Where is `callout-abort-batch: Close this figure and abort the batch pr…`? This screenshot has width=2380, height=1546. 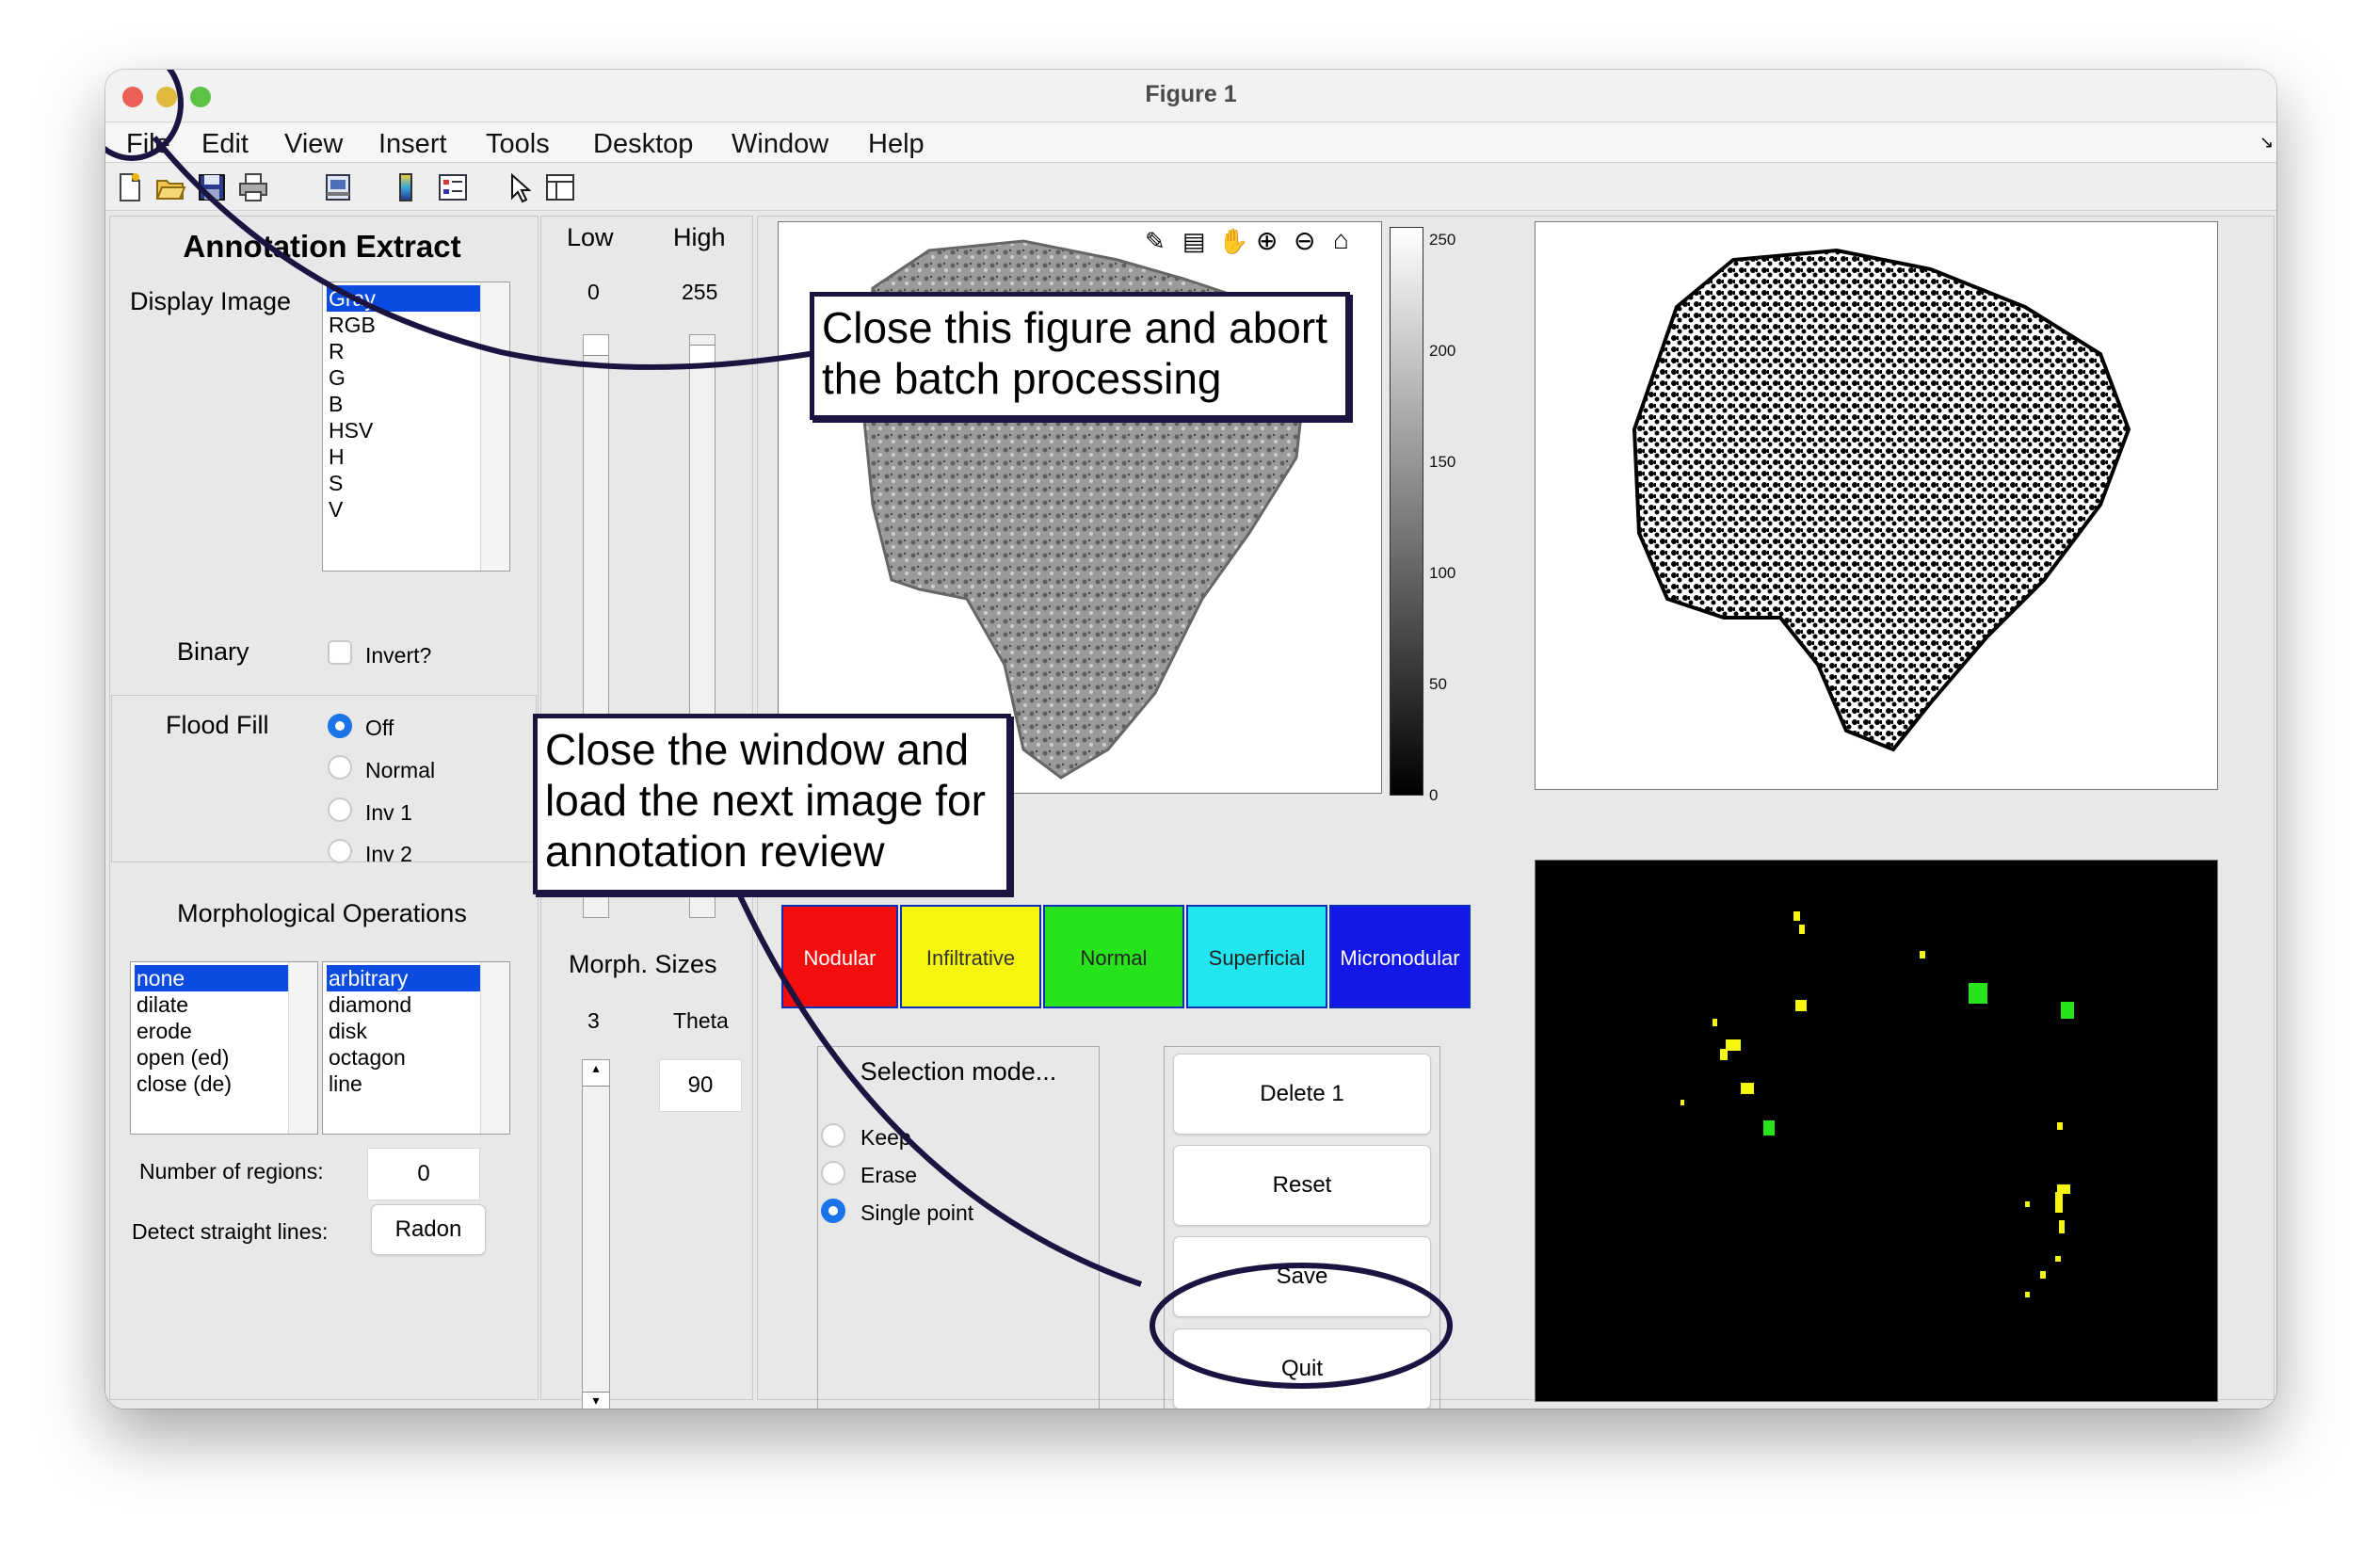 callout-abort-batch: Close this figure and abort the batch pr… is located at coordinates (1080, 356).